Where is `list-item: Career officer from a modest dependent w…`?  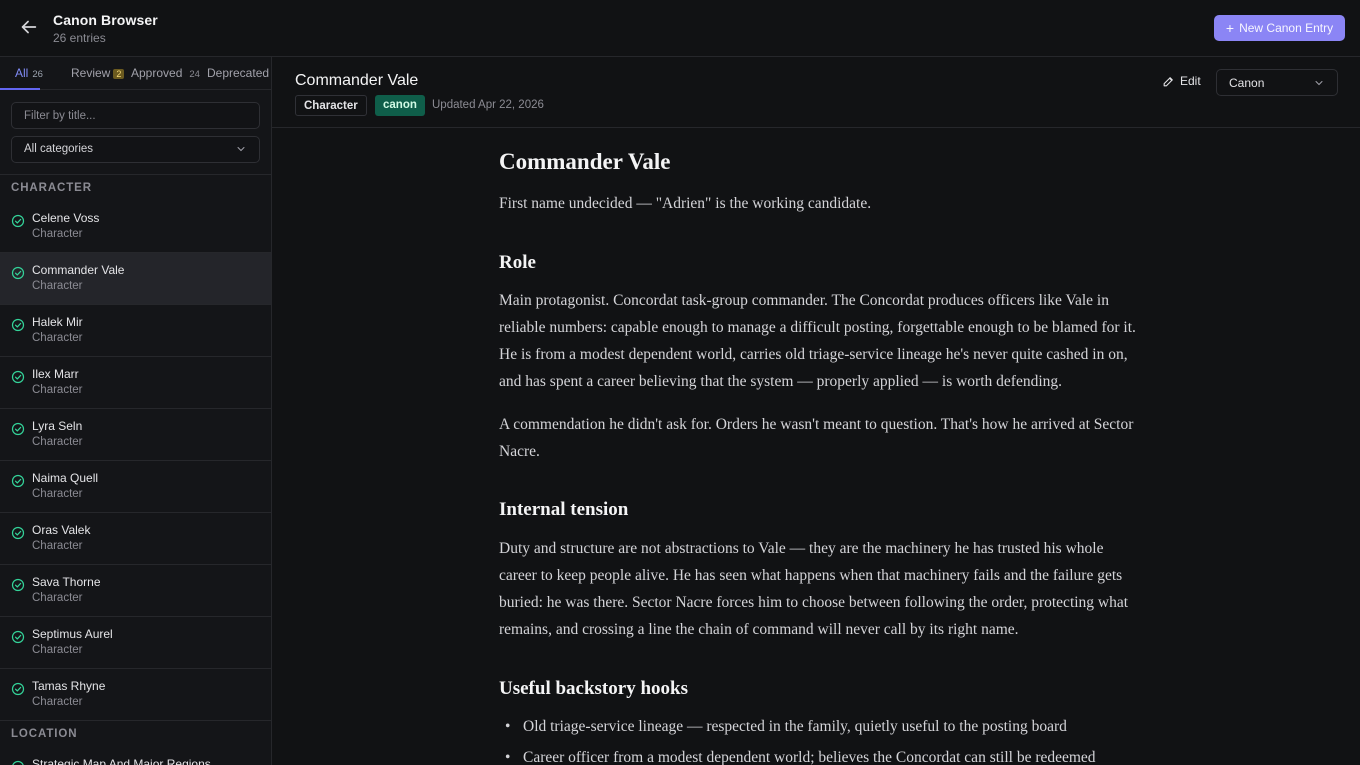
list-item: Career officer from a modest dependent w… is located at coordinates (829, 753).